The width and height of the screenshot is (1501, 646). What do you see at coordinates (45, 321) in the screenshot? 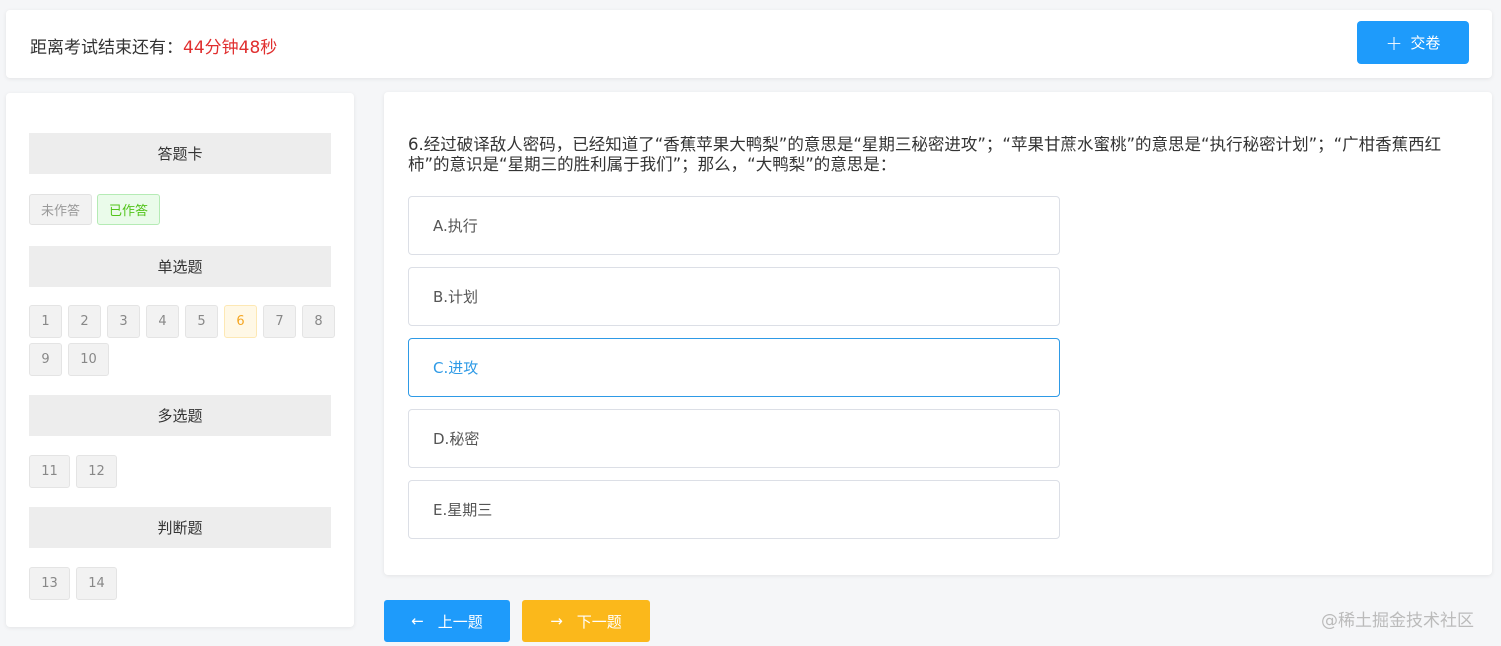
I see `question-number: 1` at bounding box center [45, 321].